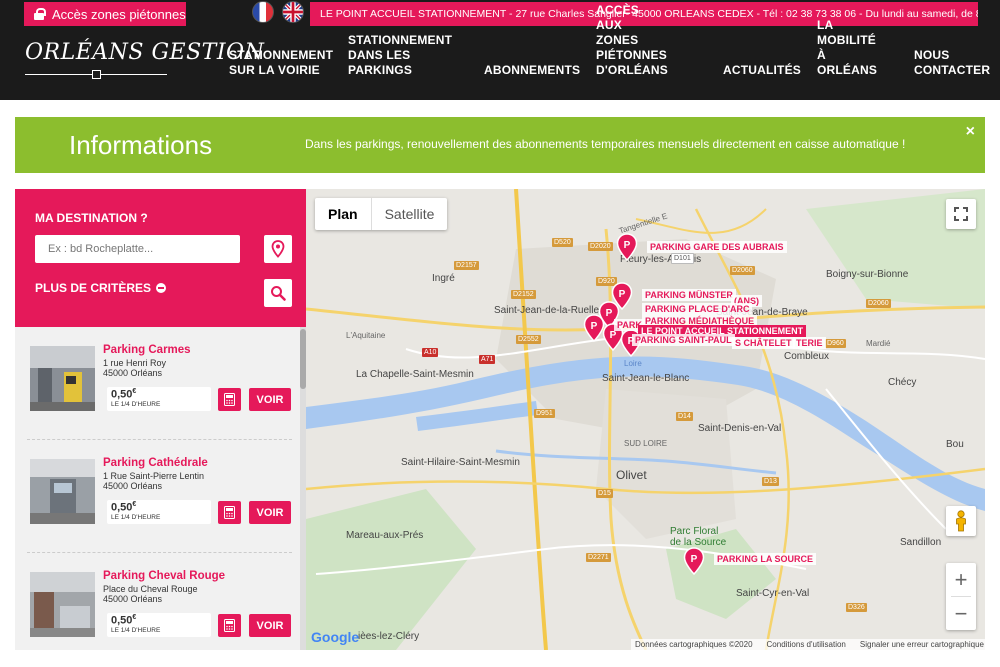 Image resolution: width=1000 pixels, height=667 pixels. Describe the element at coordinates (562, 242) in the screenshot. I see `road-shield: D520` at that location.